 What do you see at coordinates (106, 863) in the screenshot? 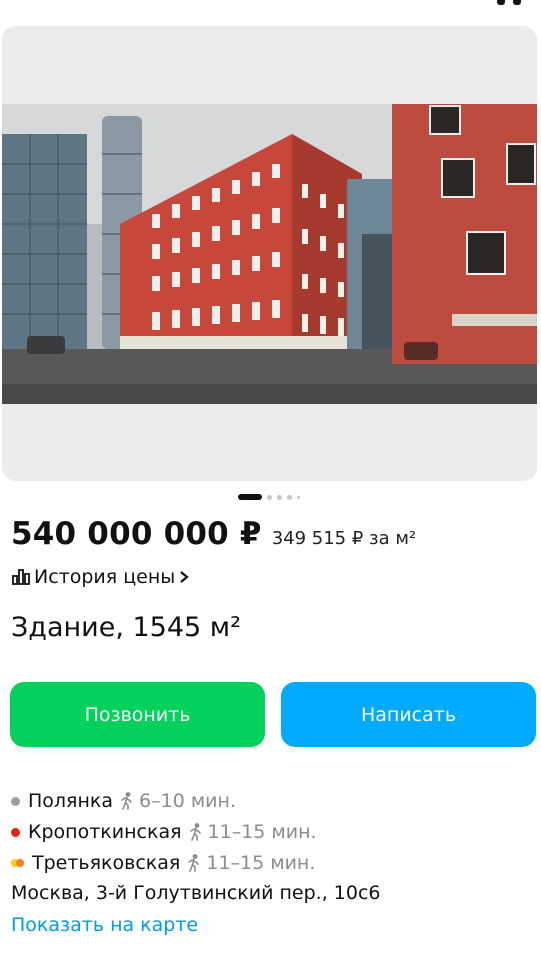
I see `metro-station-name: Третьяковская` at bounding box center [106, 863].